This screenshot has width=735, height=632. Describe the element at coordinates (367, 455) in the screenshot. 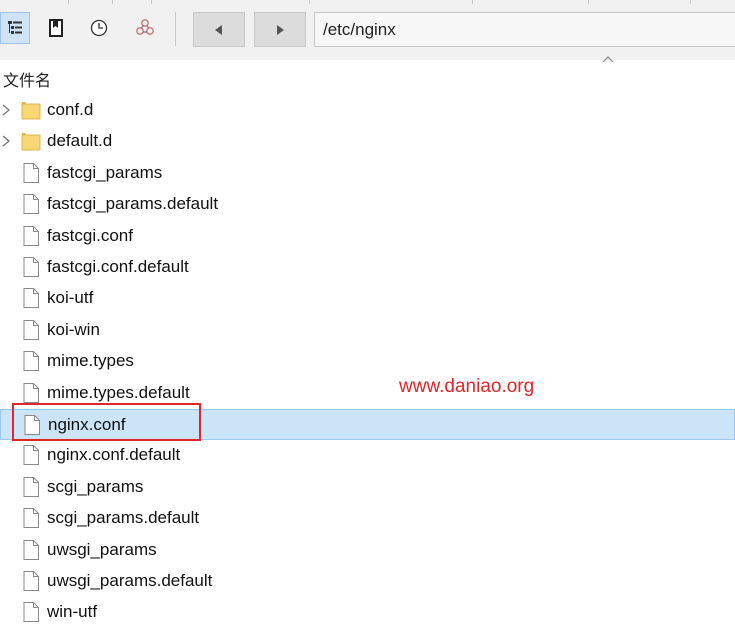

I see `file-row: nginx.conf.default` at that location.